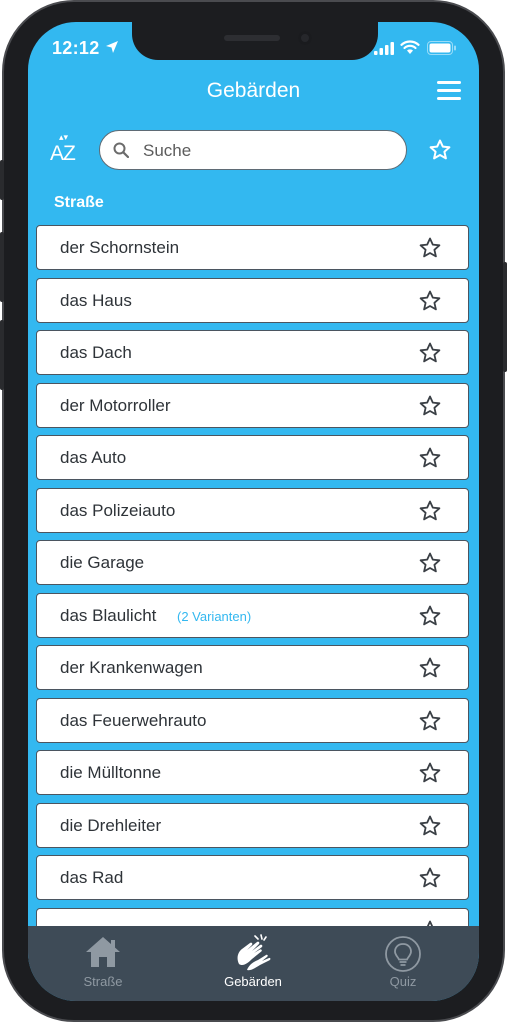 This screenshot has height=1024, width=507. Describe the element at coordinates (79, 202) in the screenshot. I see `section-title: Straße` at that location.